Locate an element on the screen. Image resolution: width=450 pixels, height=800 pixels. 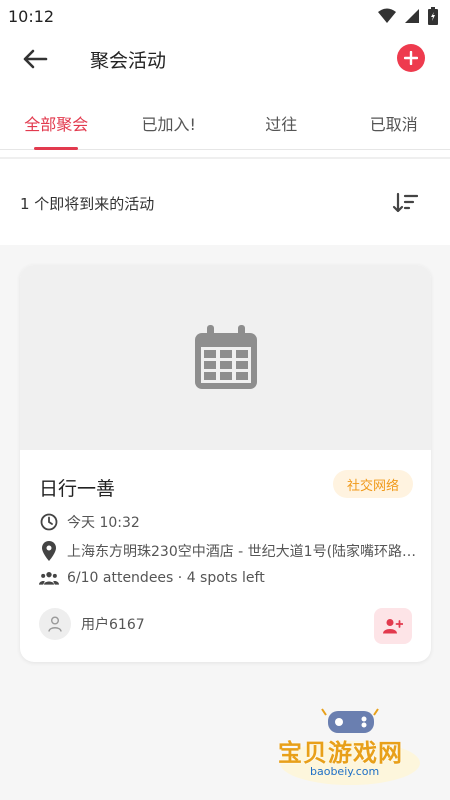
user-icon is located at coordinates (55, 624).